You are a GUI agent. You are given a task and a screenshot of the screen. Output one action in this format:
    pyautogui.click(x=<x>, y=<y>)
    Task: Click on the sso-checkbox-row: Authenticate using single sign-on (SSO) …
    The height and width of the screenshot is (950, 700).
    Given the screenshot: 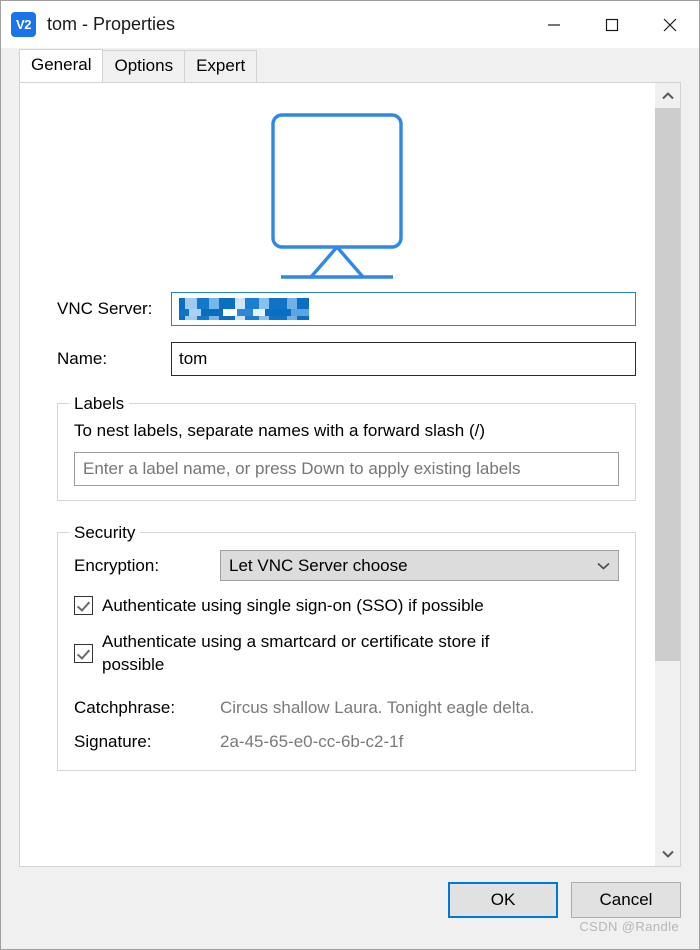 What is the action you would take?
    pyautogui.click(x=346, y=599)
    